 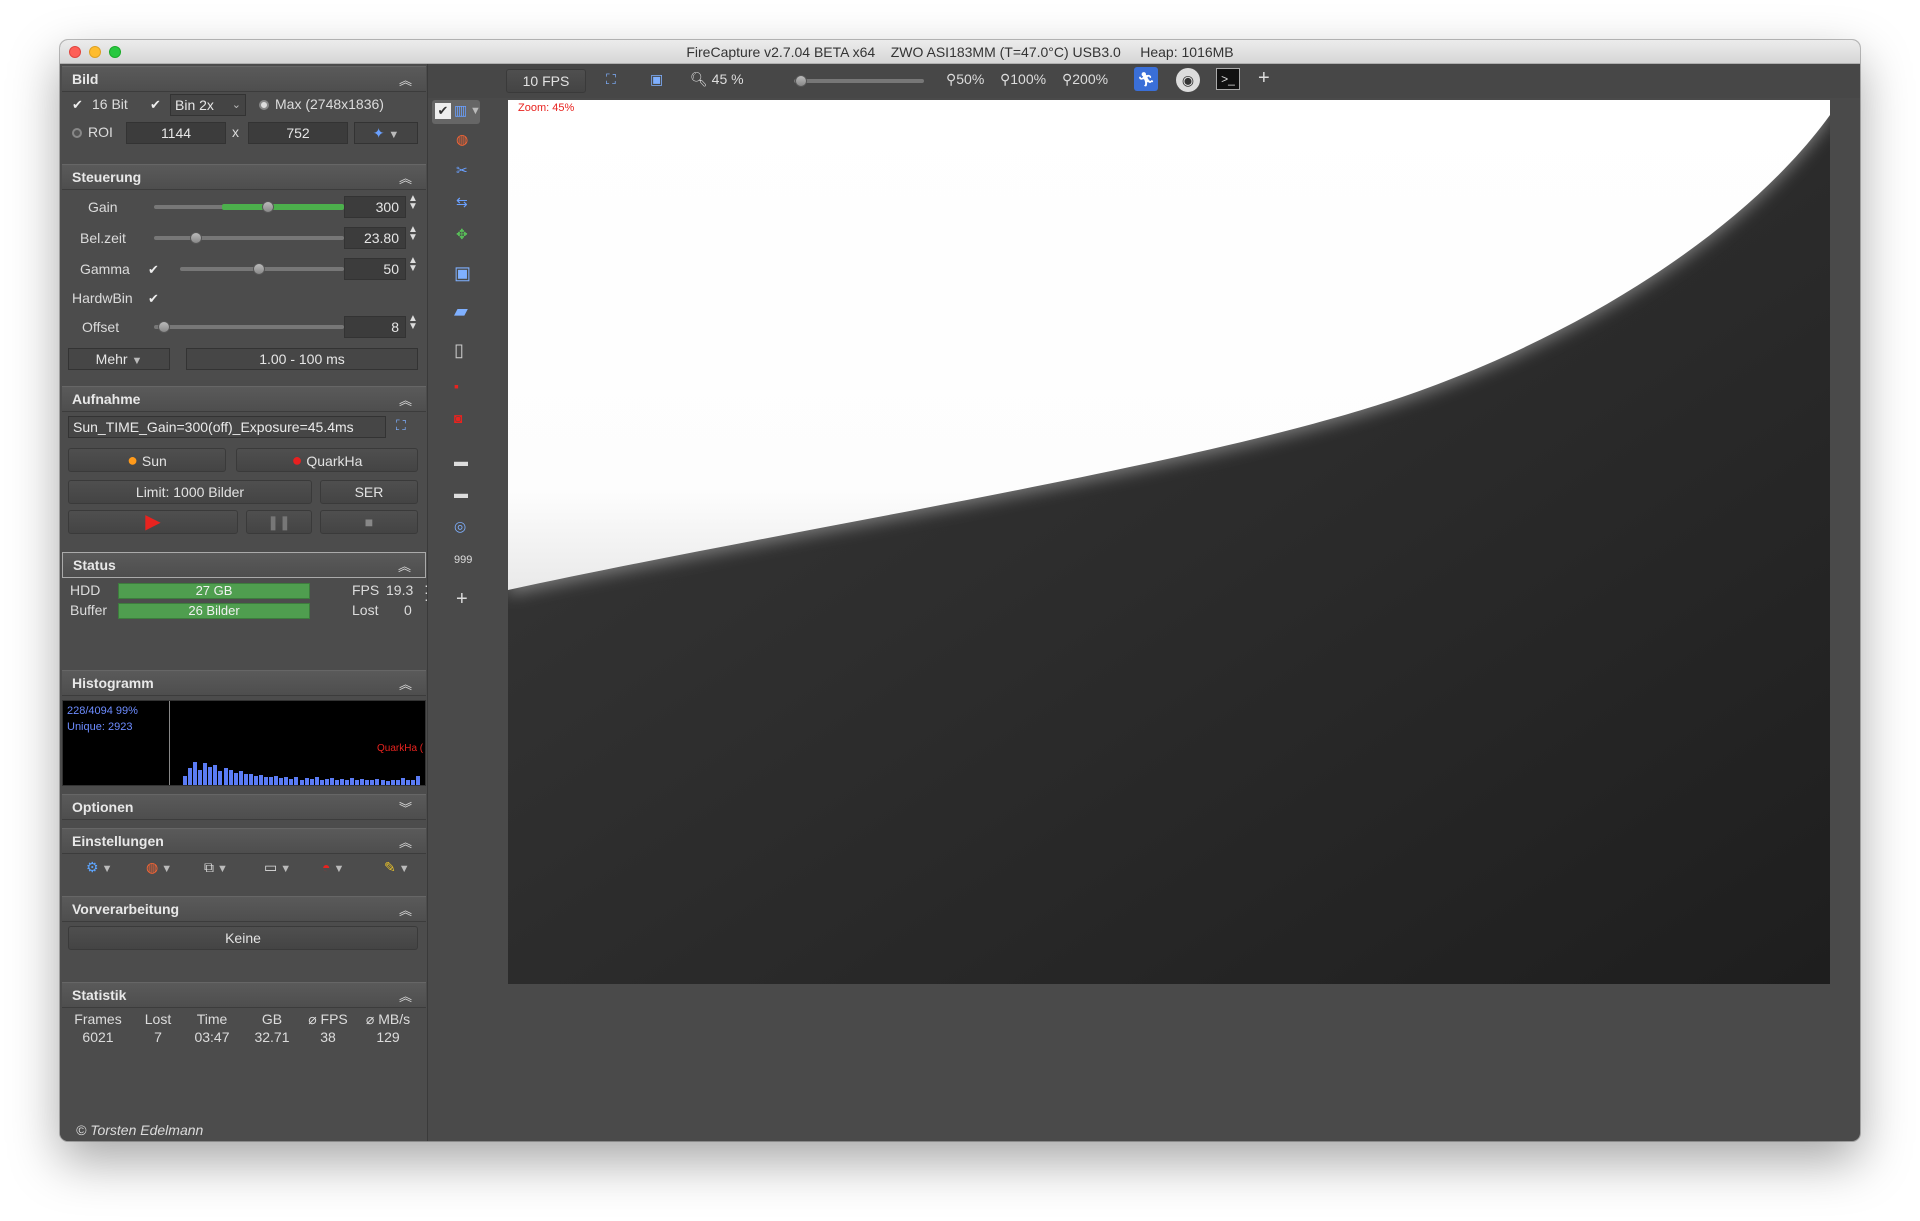 I want to click on filename-field: Sun_TIME_Gain=300(off)_Exposure=45.4ms, so click(x=227, y=427).